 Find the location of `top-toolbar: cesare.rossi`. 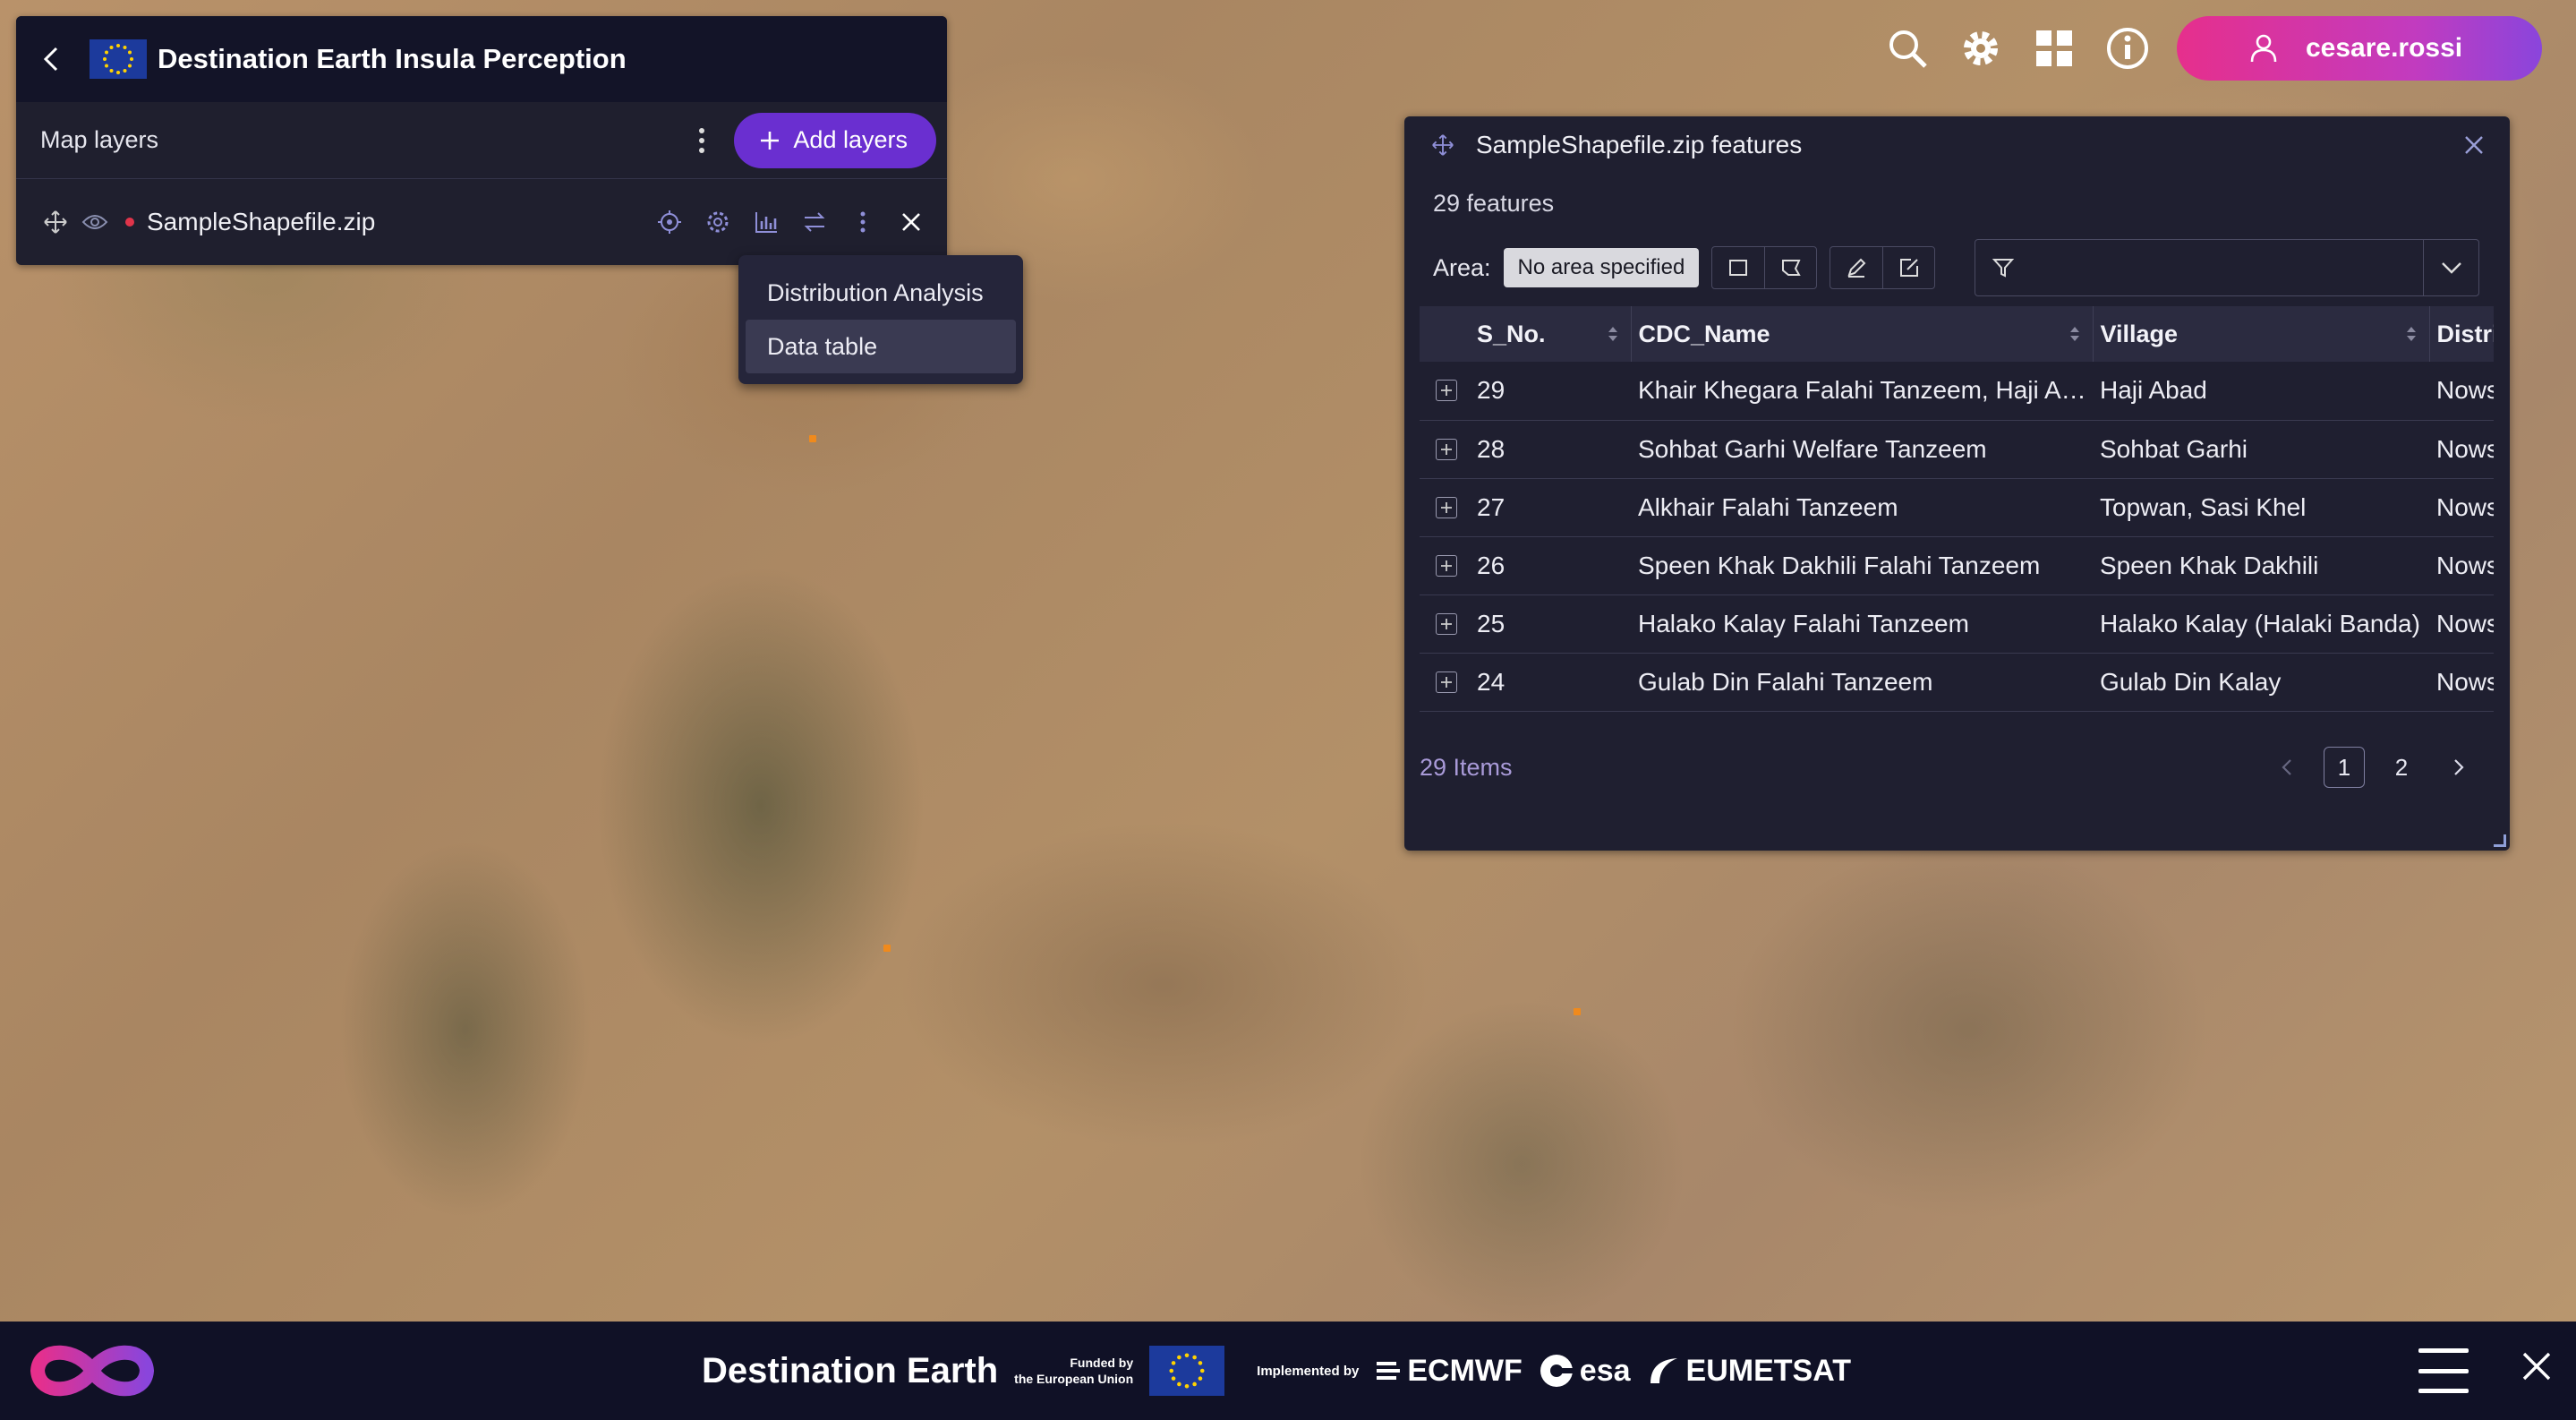

top-toolbar: cesare.rossi is located at coordinates (2212, 49).